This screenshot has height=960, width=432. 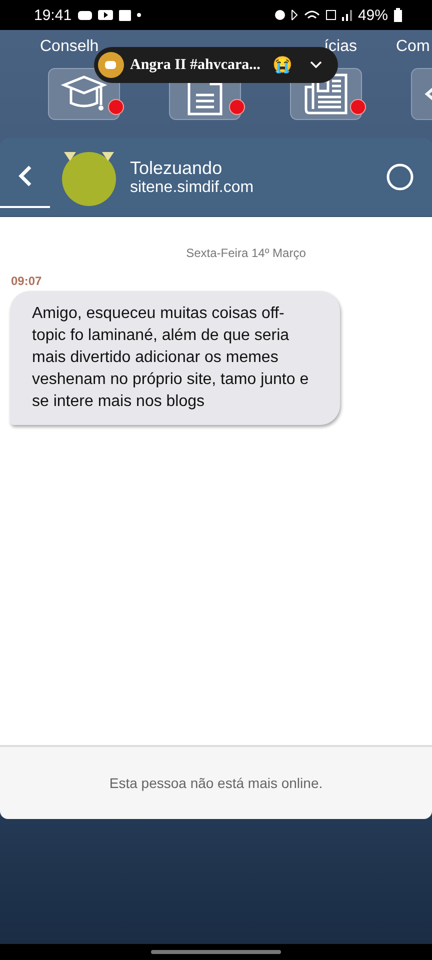 What do you see at coordinates (85, 15) in the screenshot?
I see `app-notification-icon` at bounding box center [85, 15].